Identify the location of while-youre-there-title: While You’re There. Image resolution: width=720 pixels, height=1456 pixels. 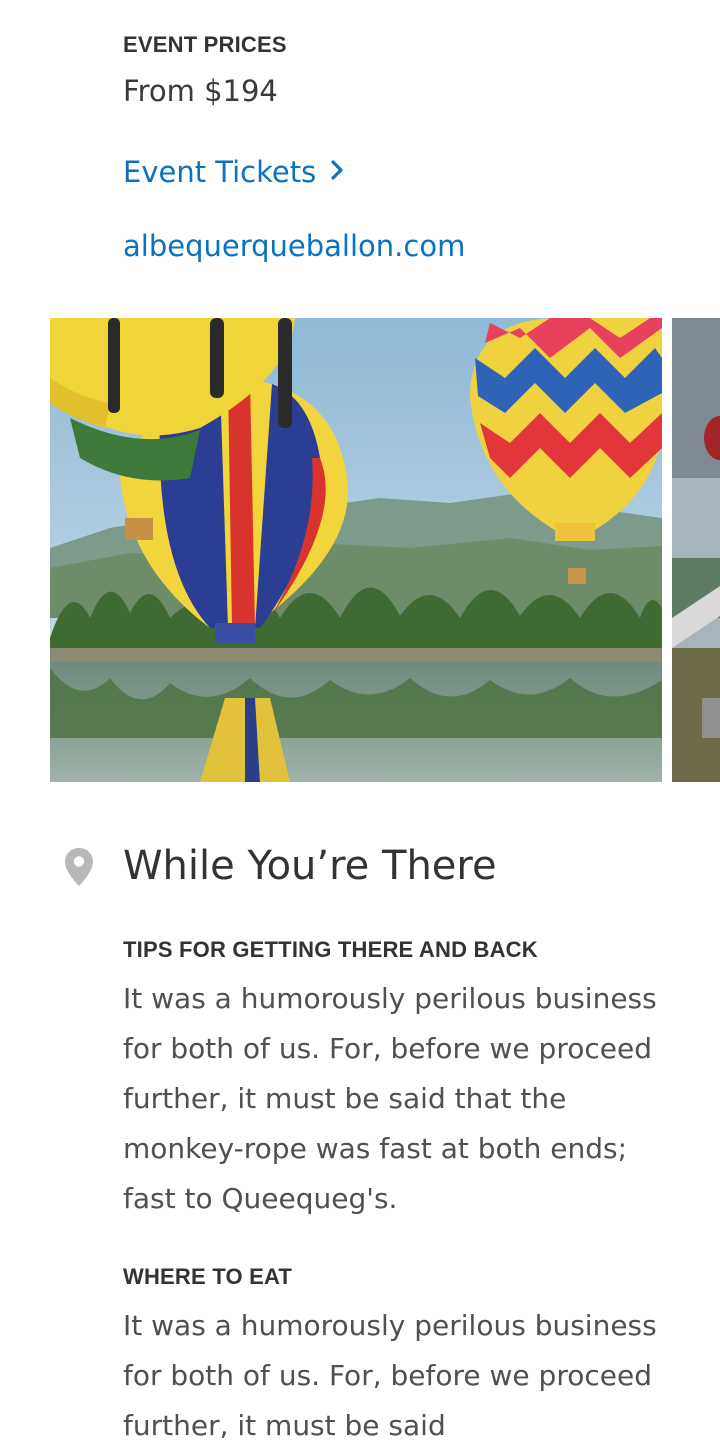
(310, 866).